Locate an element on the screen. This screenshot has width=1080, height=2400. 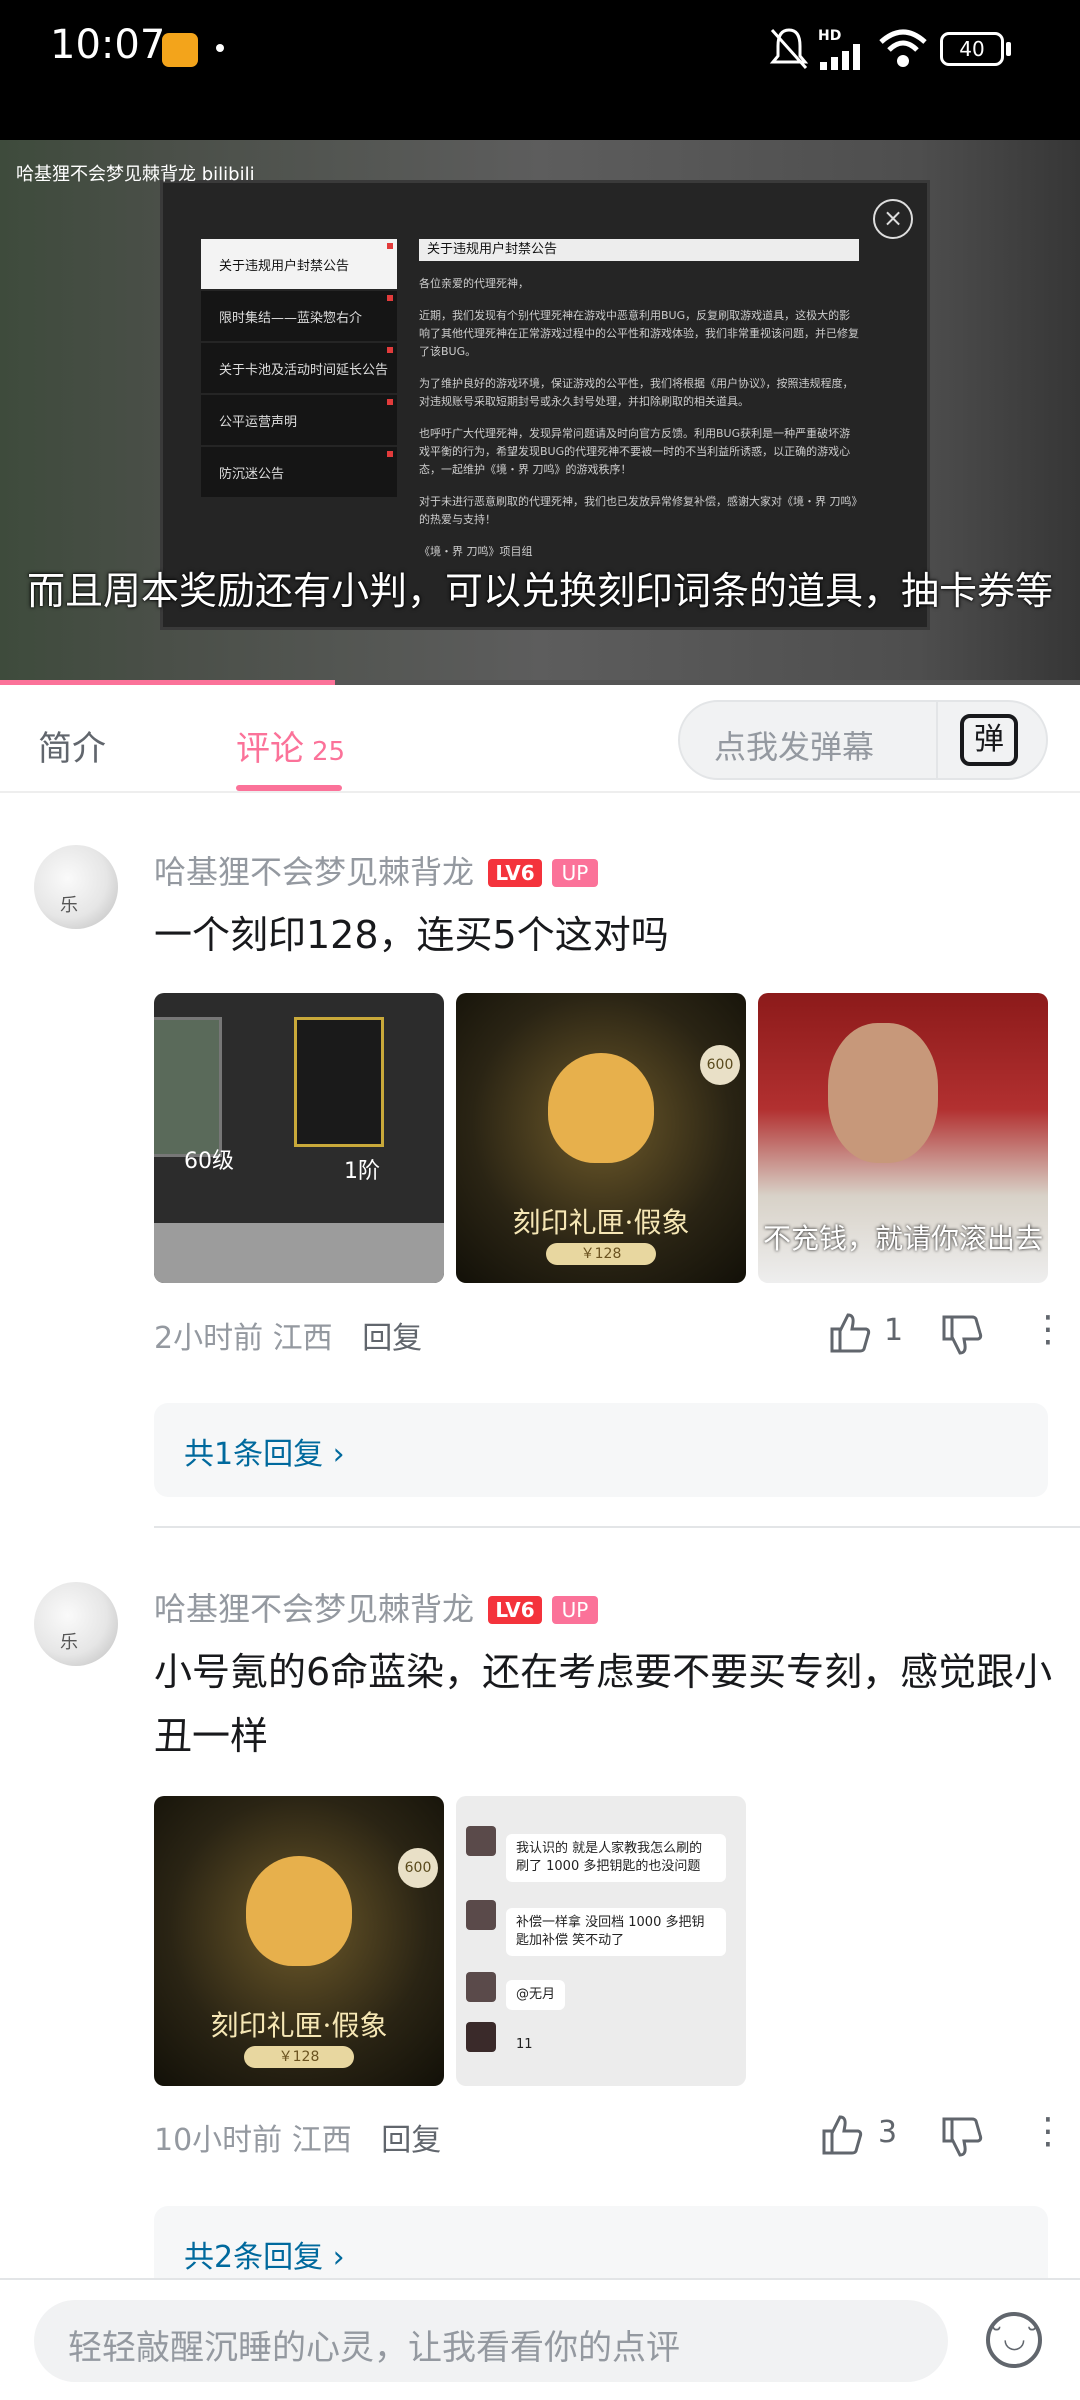
comment-image: 60级 1阶 is located at coordinates (299, 1138).